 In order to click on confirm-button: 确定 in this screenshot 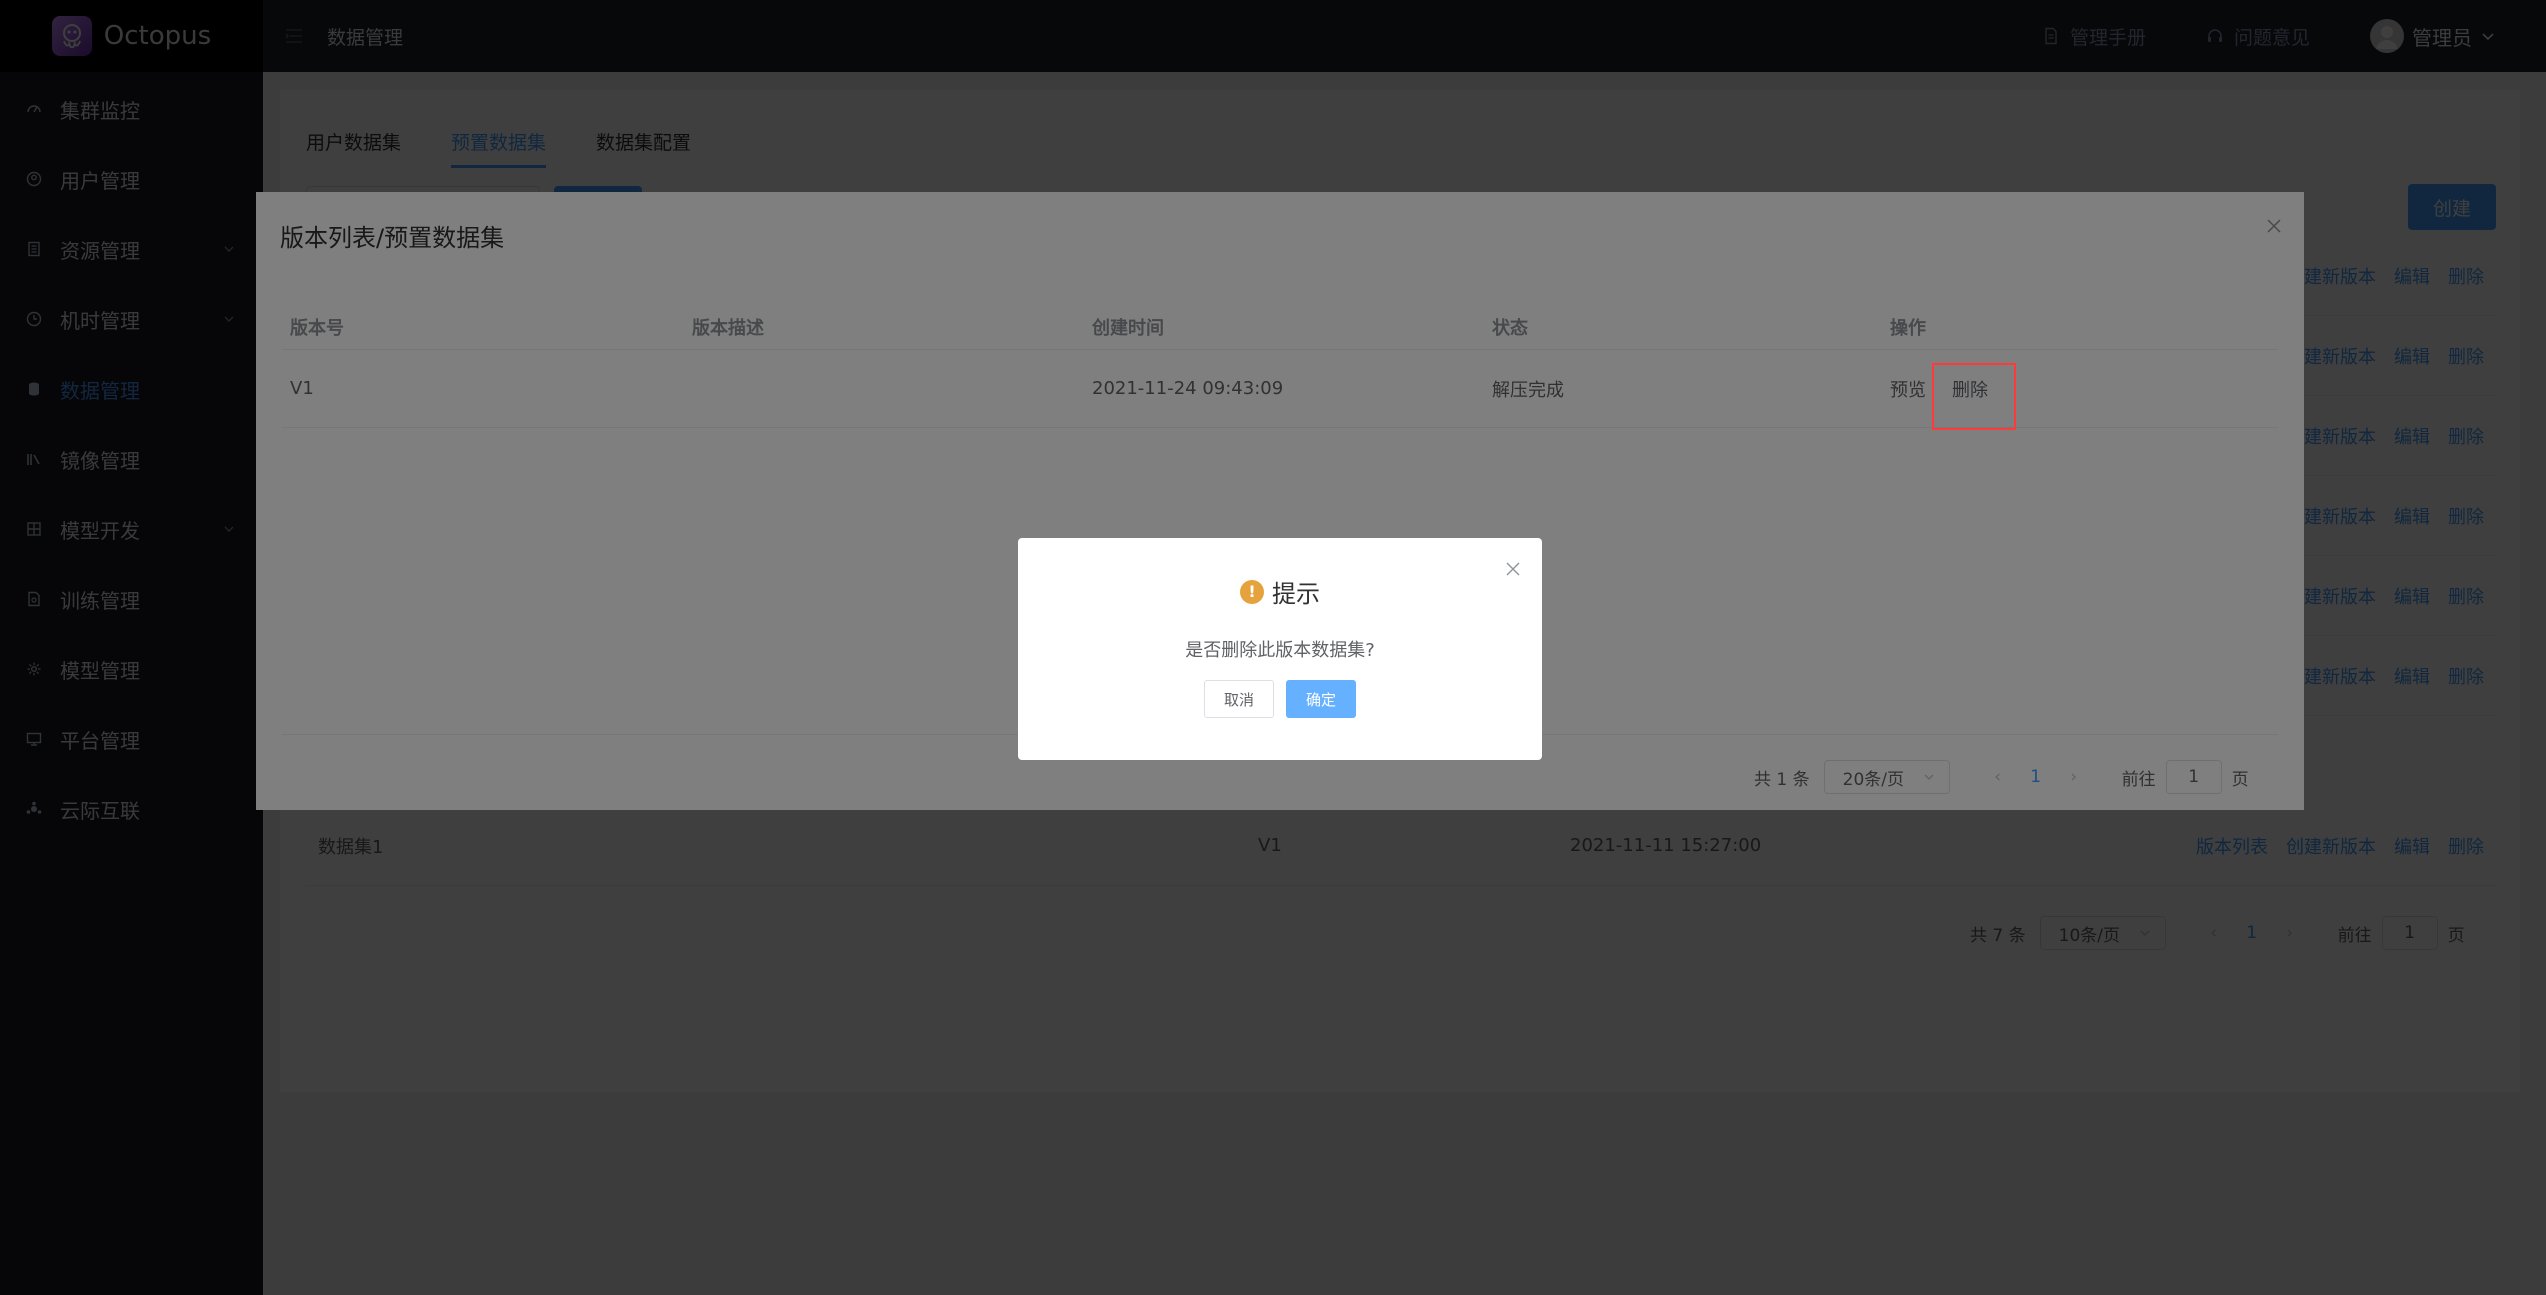, I will do `click(1321, 699)`.